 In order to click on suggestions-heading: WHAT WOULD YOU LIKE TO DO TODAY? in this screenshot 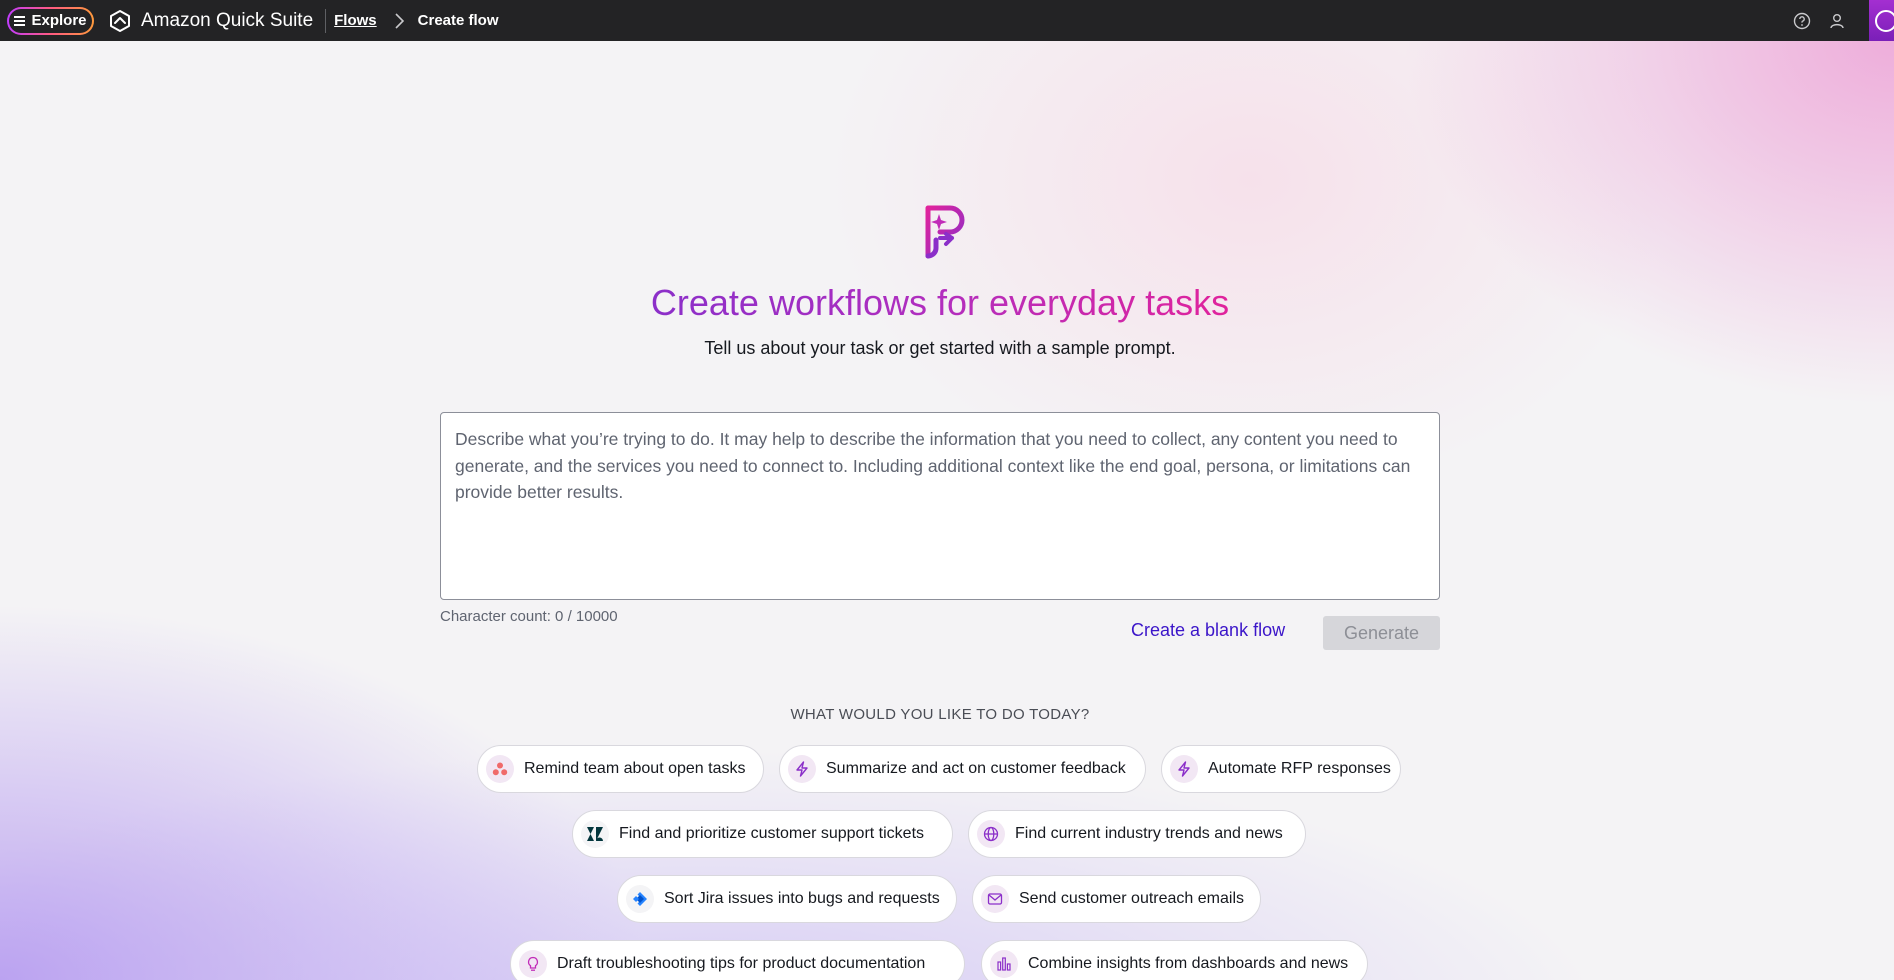, I will do `click(940, 714)`.